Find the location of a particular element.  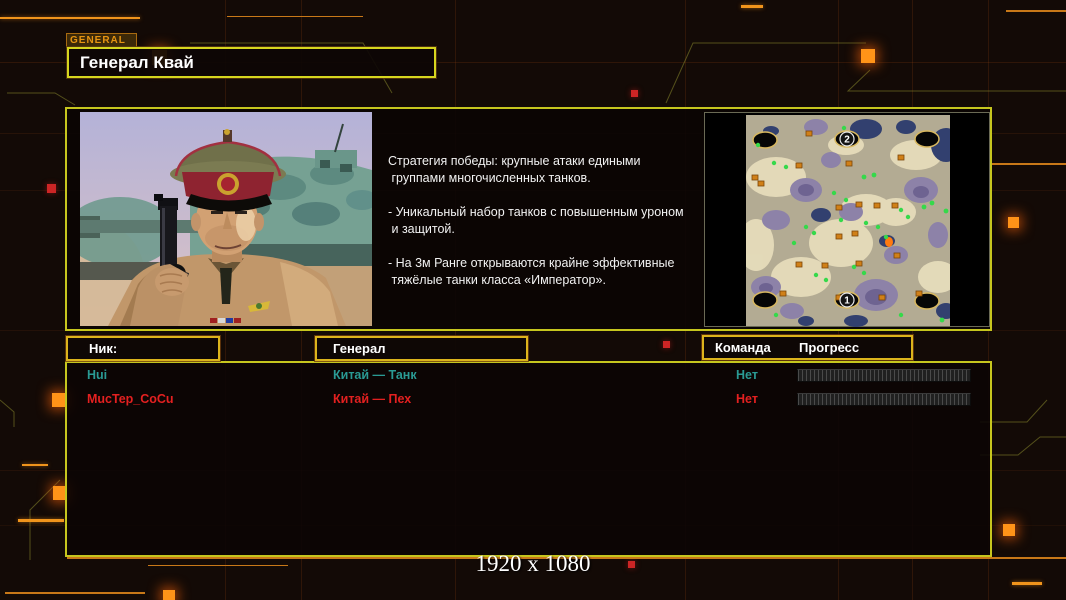

nick-header-label: Ник: is located at coordinates (103, 348).